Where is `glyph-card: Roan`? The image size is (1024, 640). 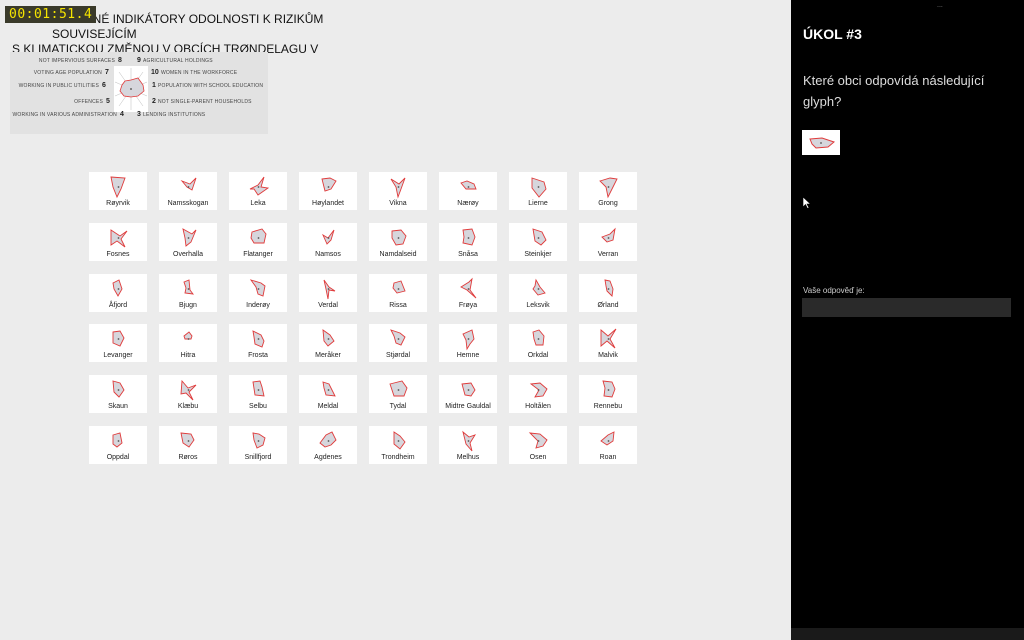
glyph-card: Roan is located at coordinates (608, 445).